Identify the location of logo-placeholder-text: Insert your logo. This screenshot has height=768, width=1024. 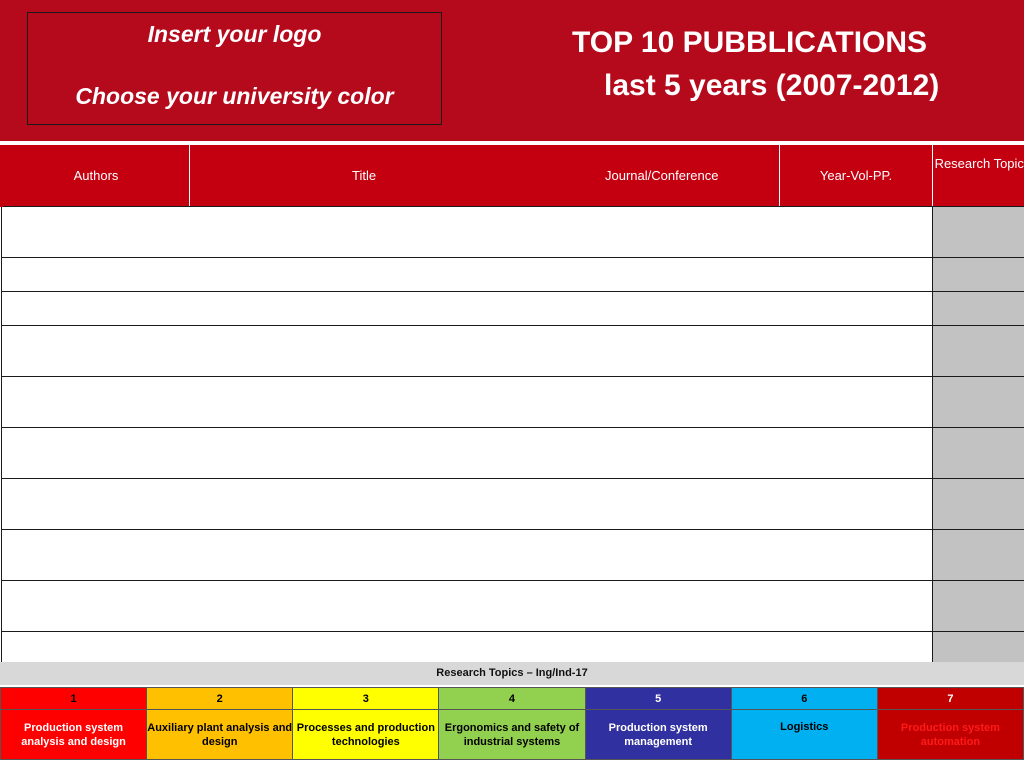
(234, 34).